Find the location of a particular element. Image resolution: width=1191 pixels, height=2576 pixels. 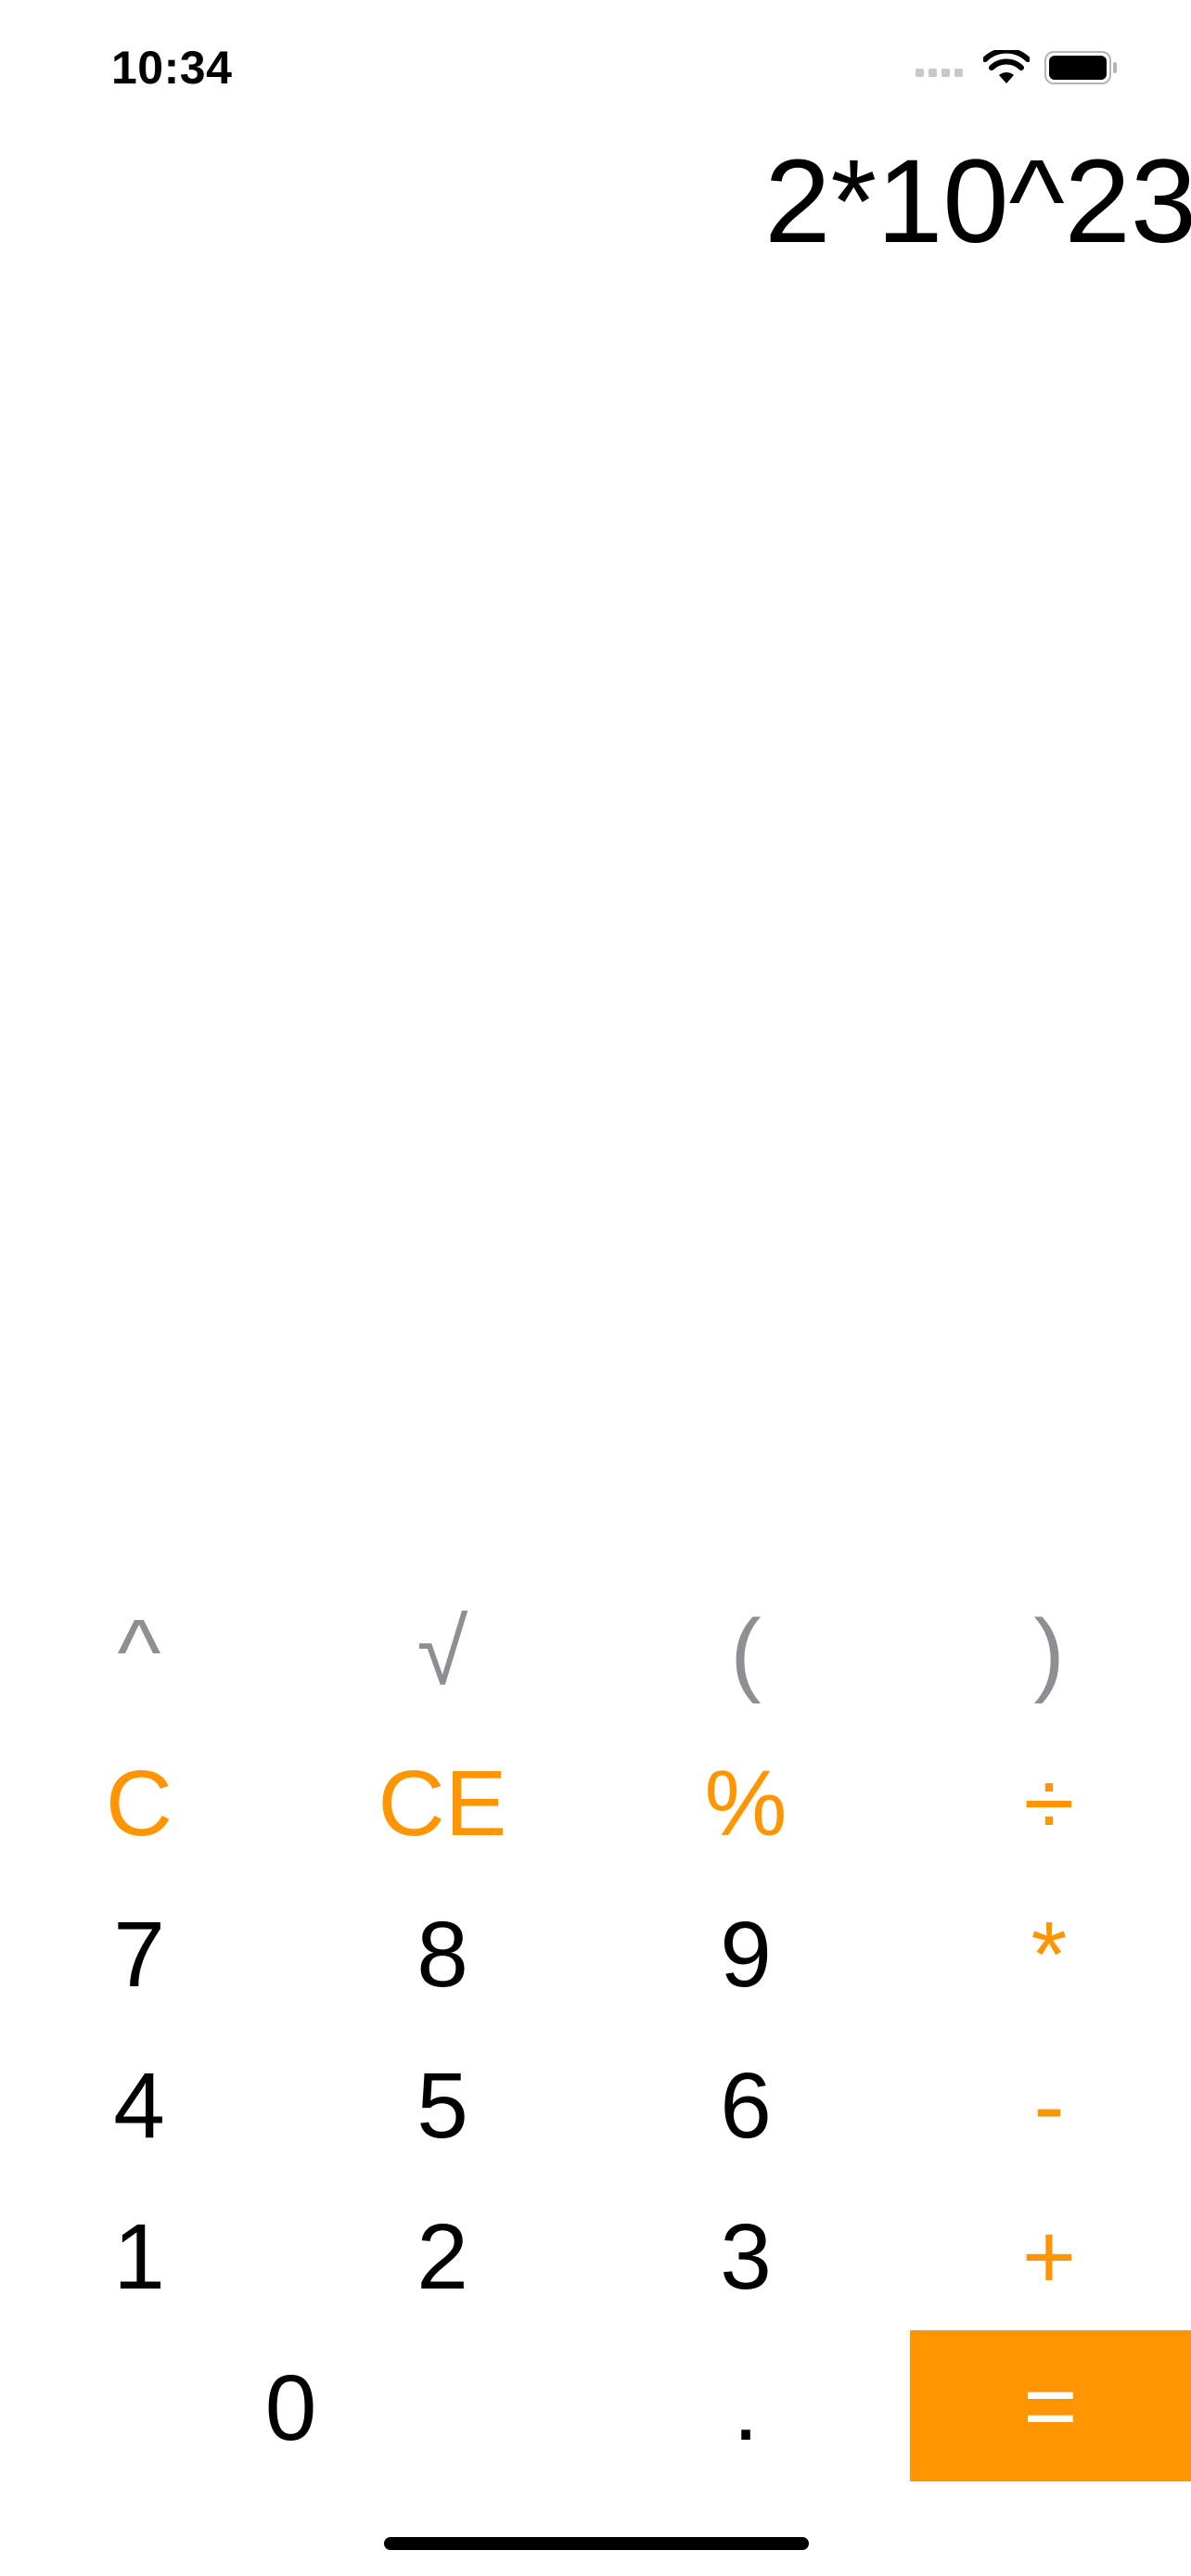

percent-button: % is located at coordinates (746, 1803).